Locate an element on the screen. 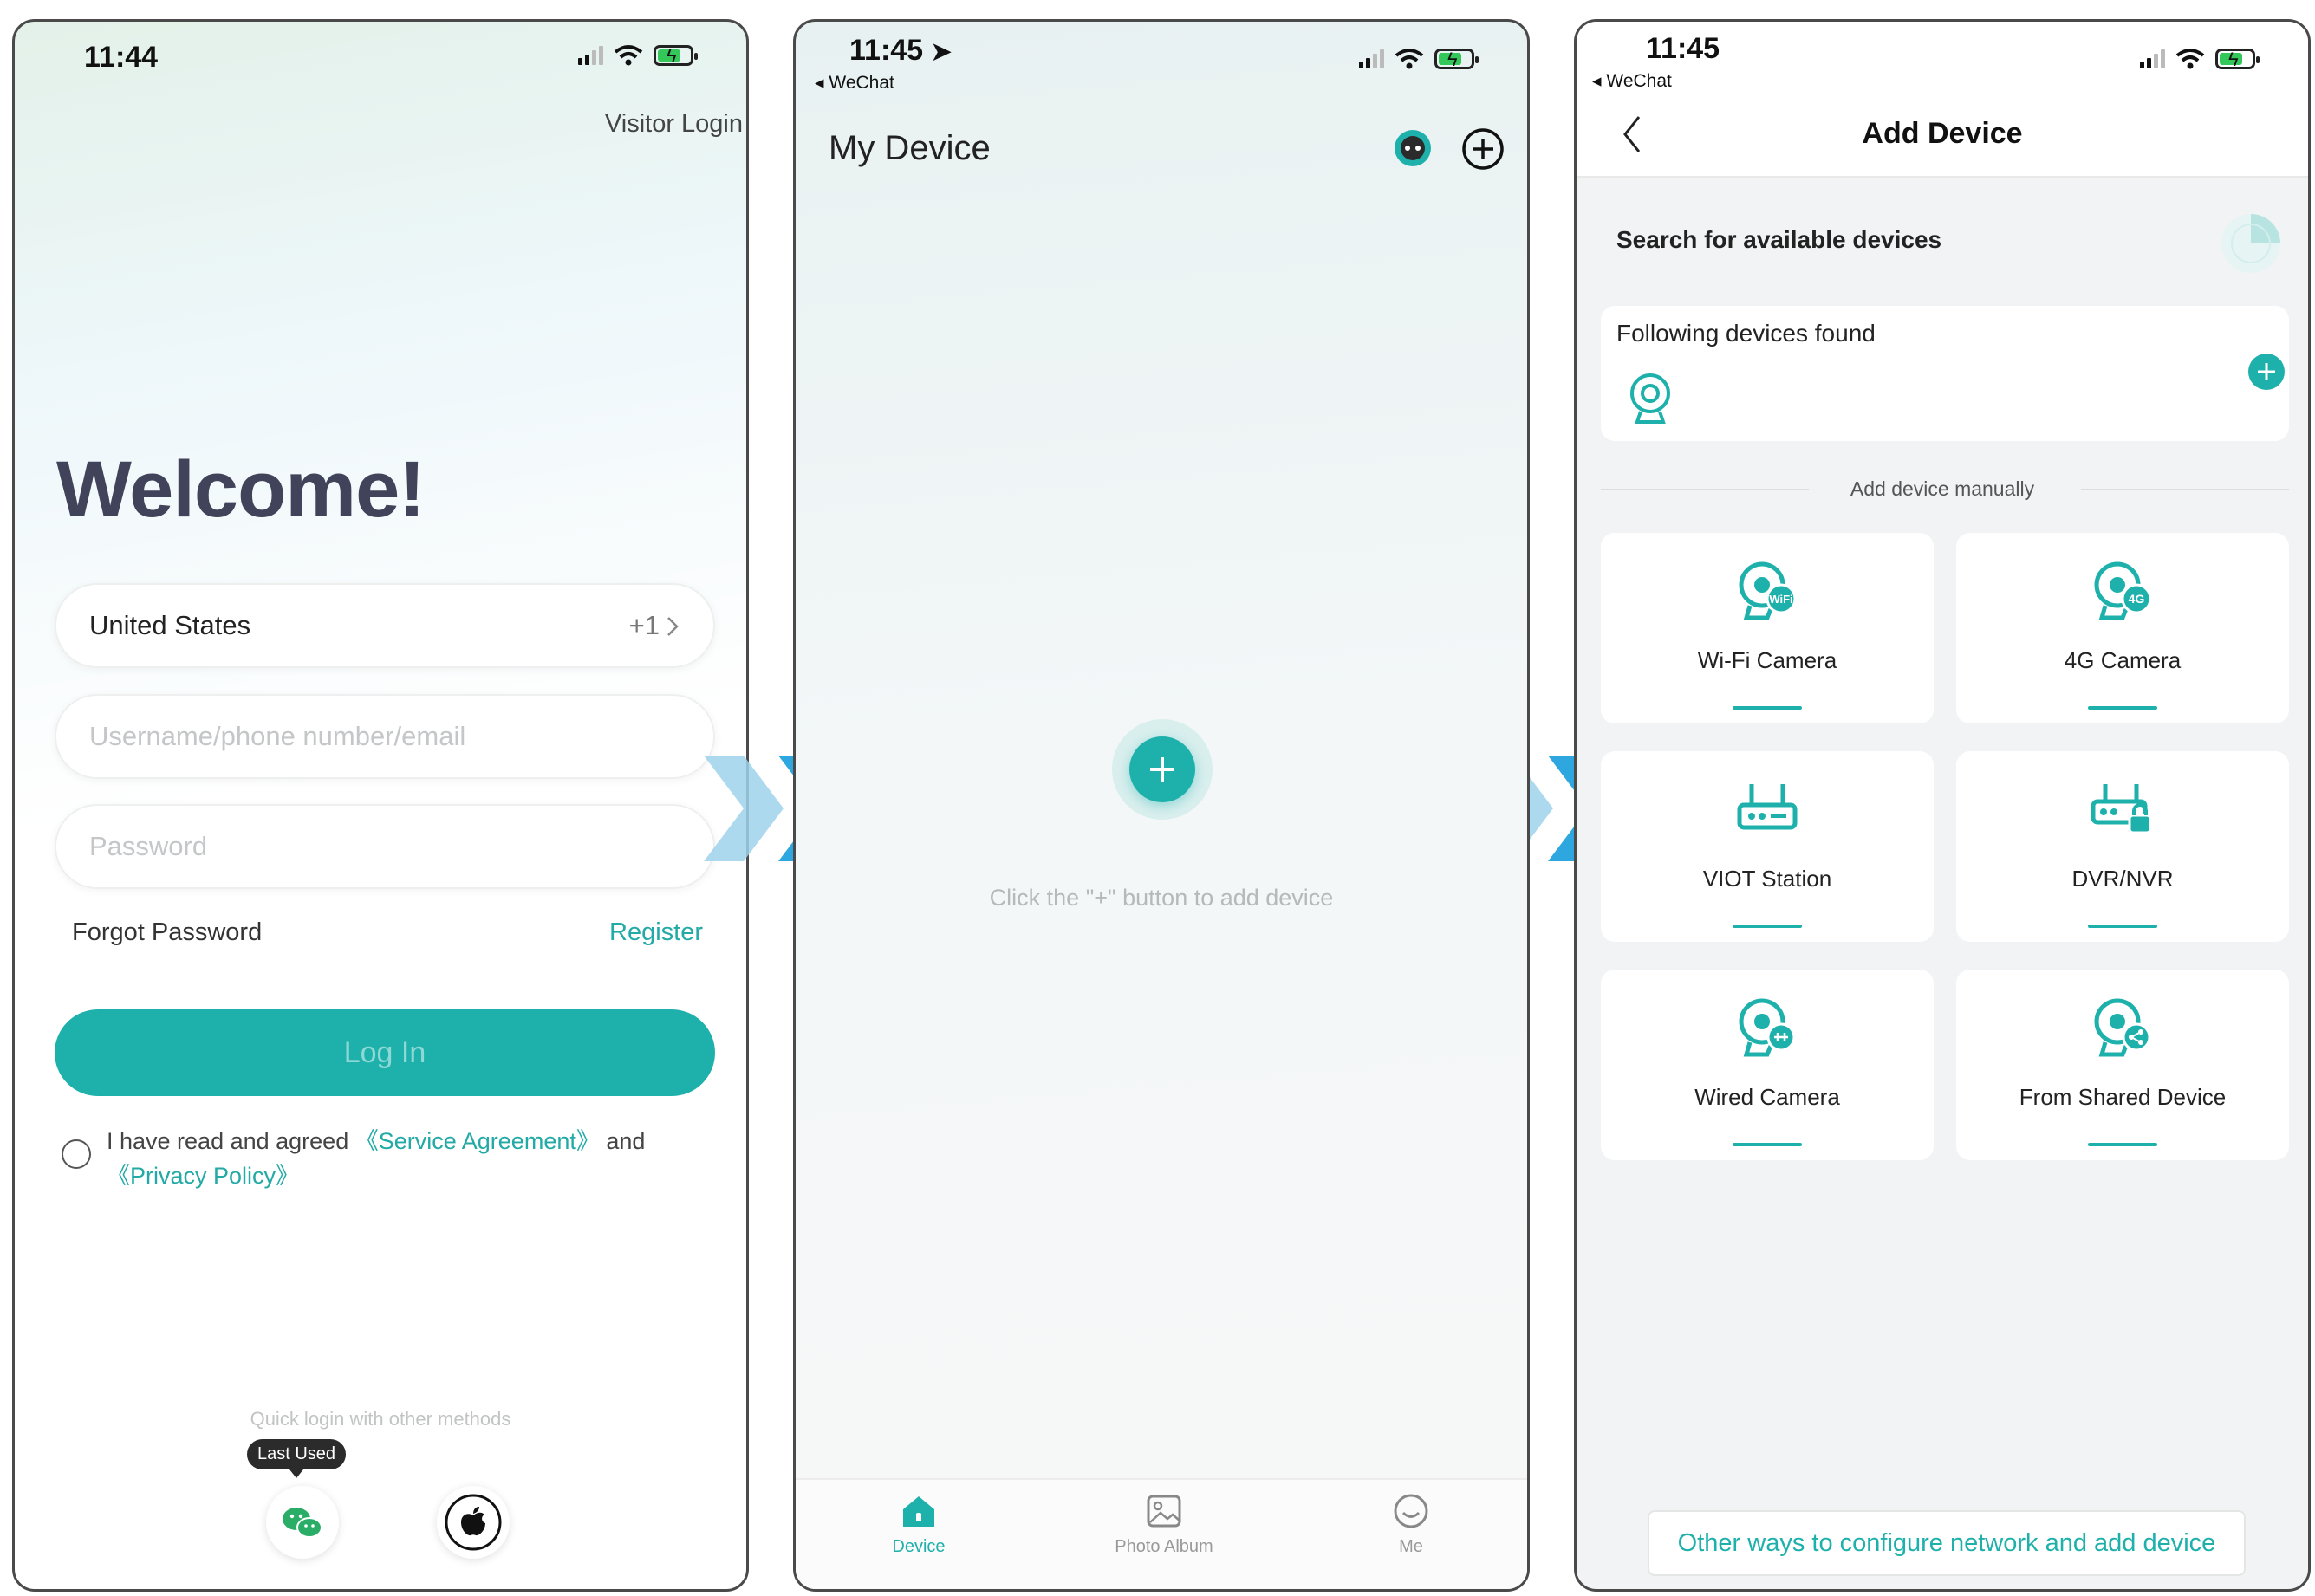 This screenshot has width=2315, height=1596. status-time: 11:44 is located at coordinates (122, 57).